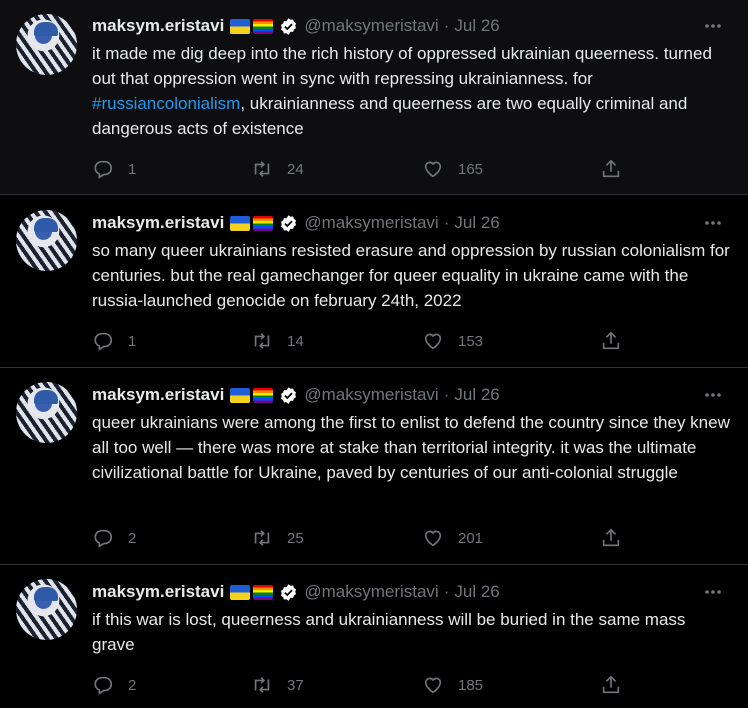 The width and height of the screenshot is (748, 708). Describe the element at coordinates (362, 685) in the screenshot. I see `tweet-actions: 2 37 185` at that location.